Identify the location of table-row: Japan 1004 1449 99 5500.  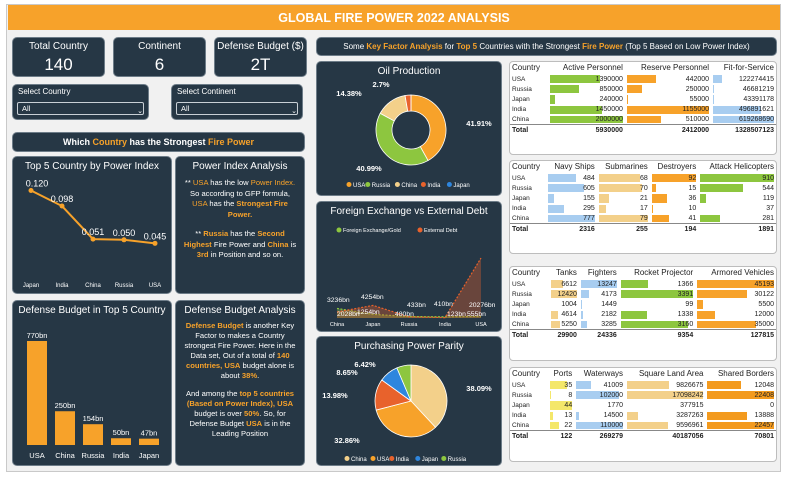
(643, 304).